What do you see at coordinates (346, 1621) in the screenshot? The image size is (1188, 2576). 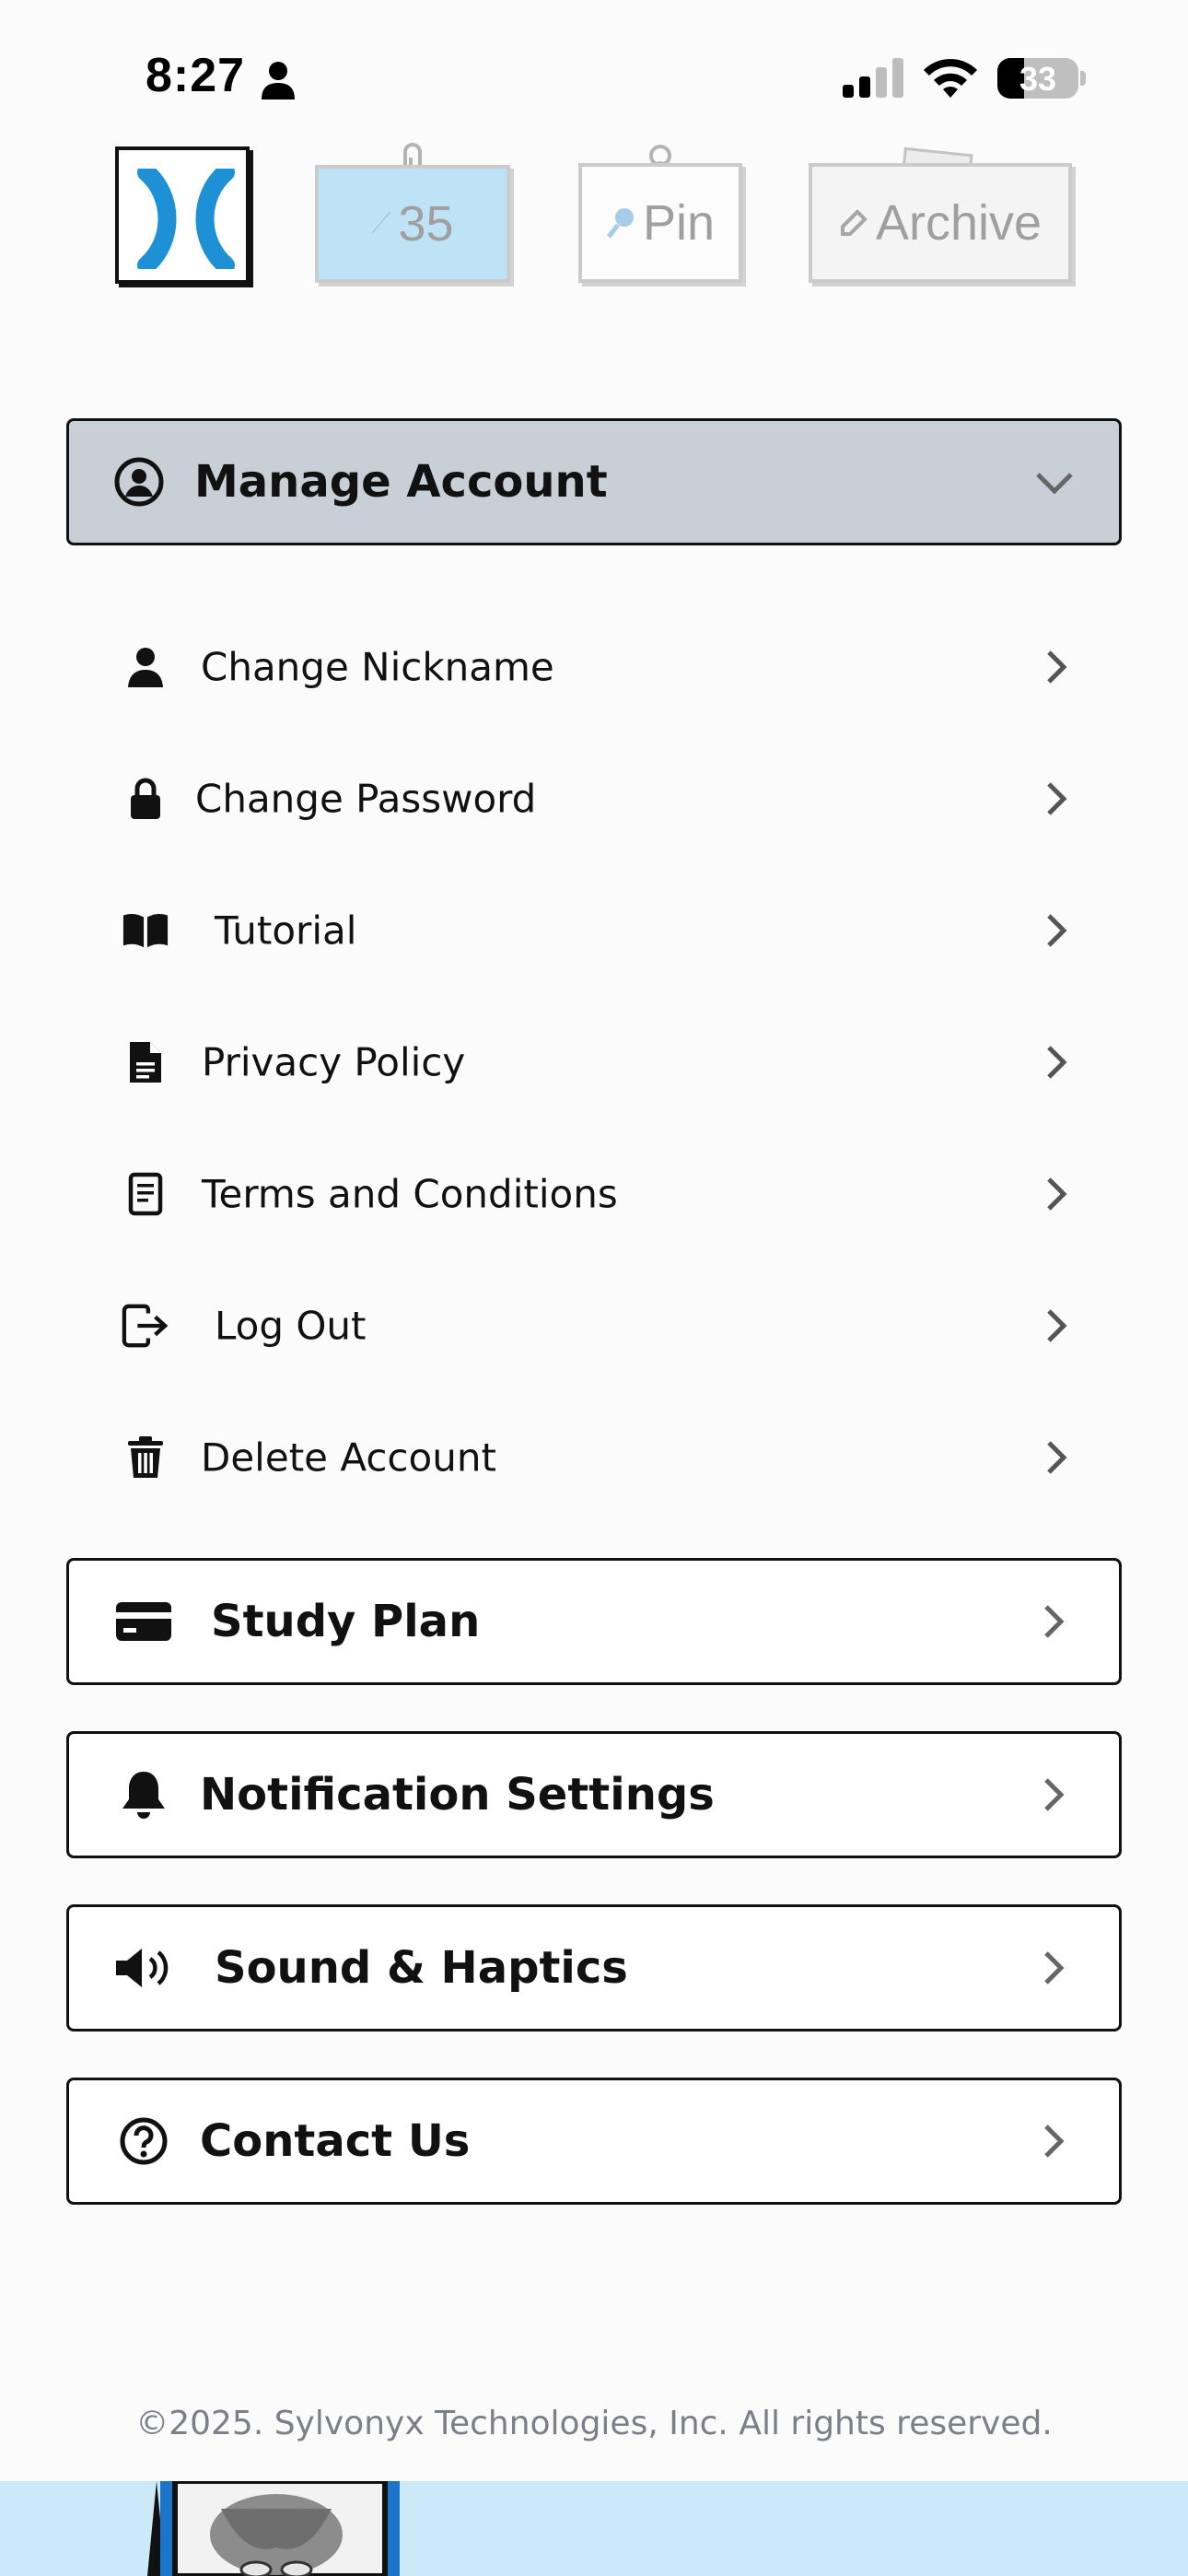 I see `study-plan-label: Study Plan` at bounding box center [346, 1621].